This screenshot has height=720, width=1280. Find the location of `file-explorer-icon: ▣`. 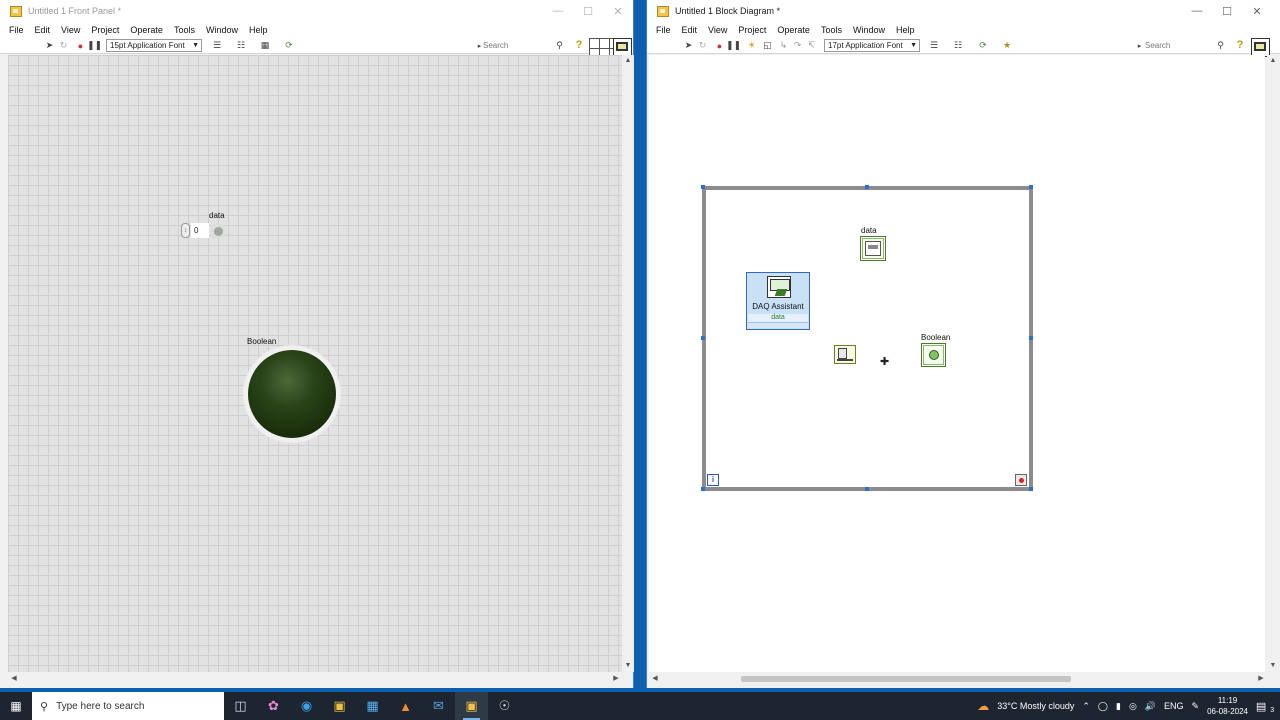

file-explorer-icon: ▣ is located at coordinates (339, 706).